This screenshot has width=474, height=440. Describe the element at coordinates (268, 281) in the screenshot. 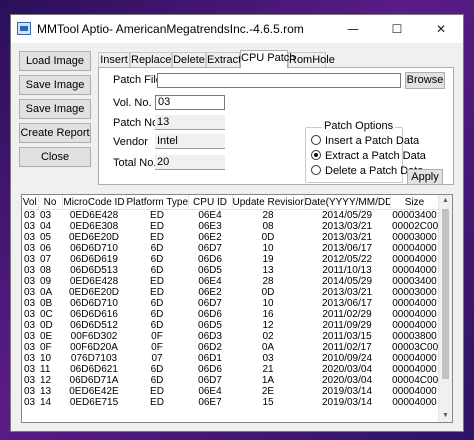

I see `table-cell: 28` at that location.